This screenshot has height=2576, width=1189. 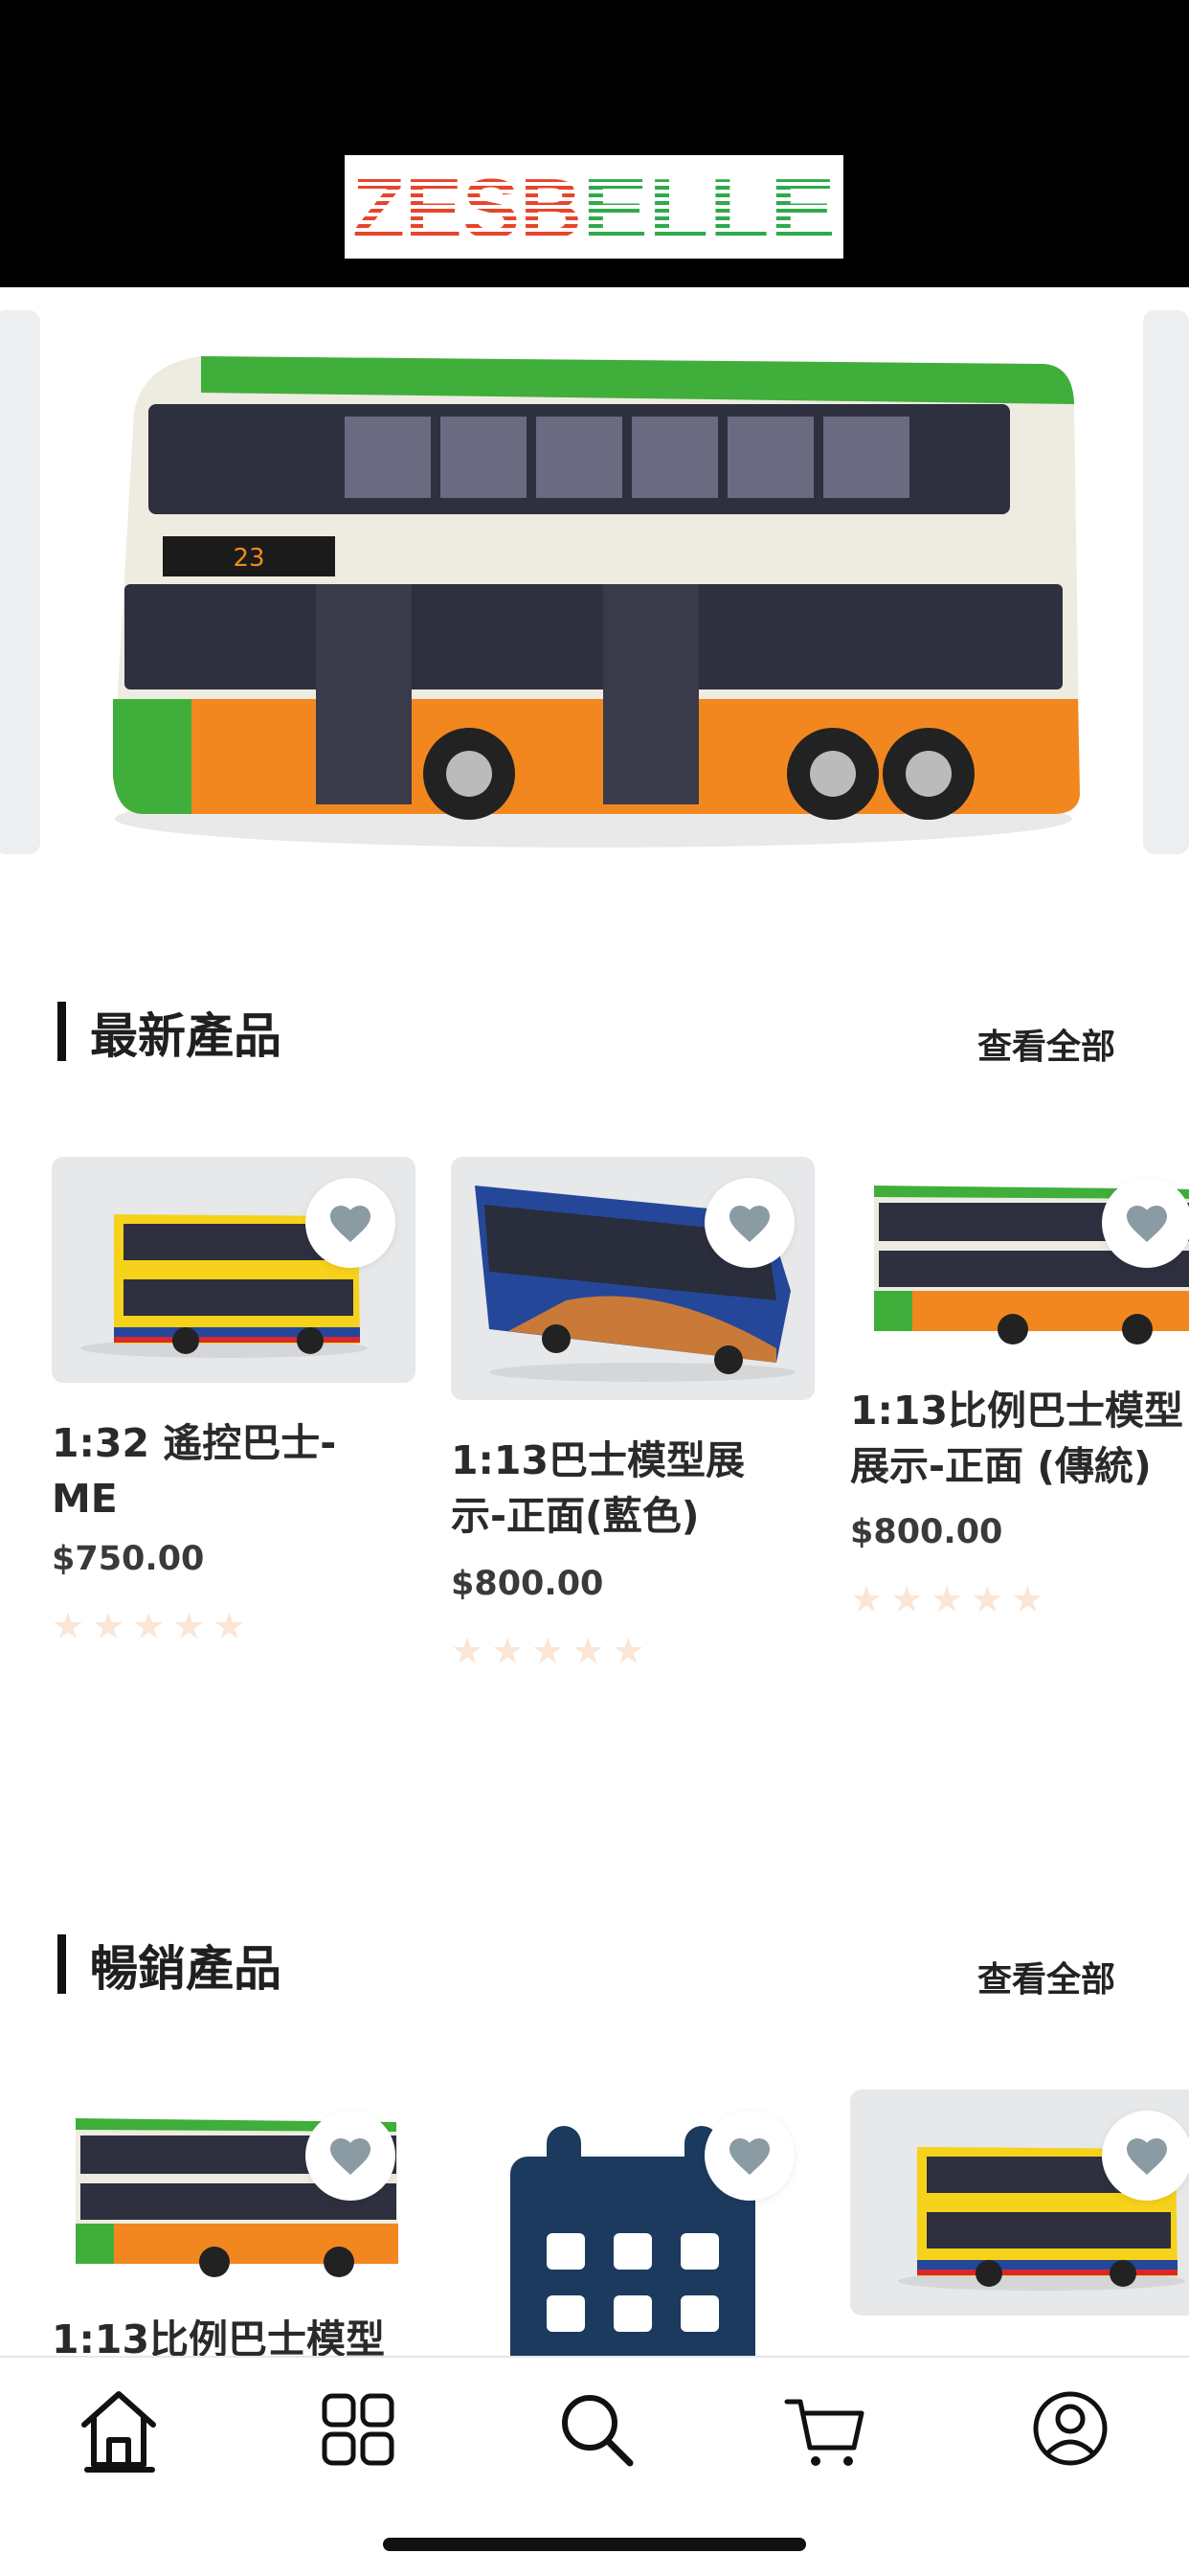 I want to click on tab-cart, so click(x=825, y=2428).